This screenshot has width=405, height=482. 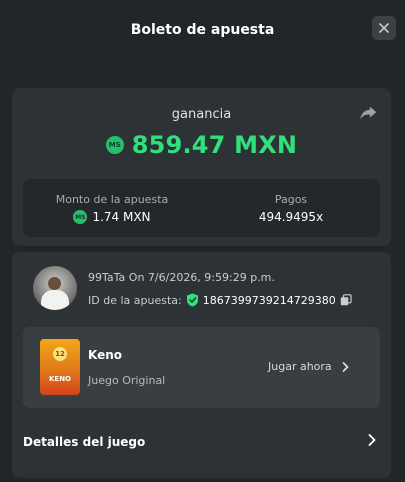 I want to click on verified-shield-icon, so click(x=192, y=300).